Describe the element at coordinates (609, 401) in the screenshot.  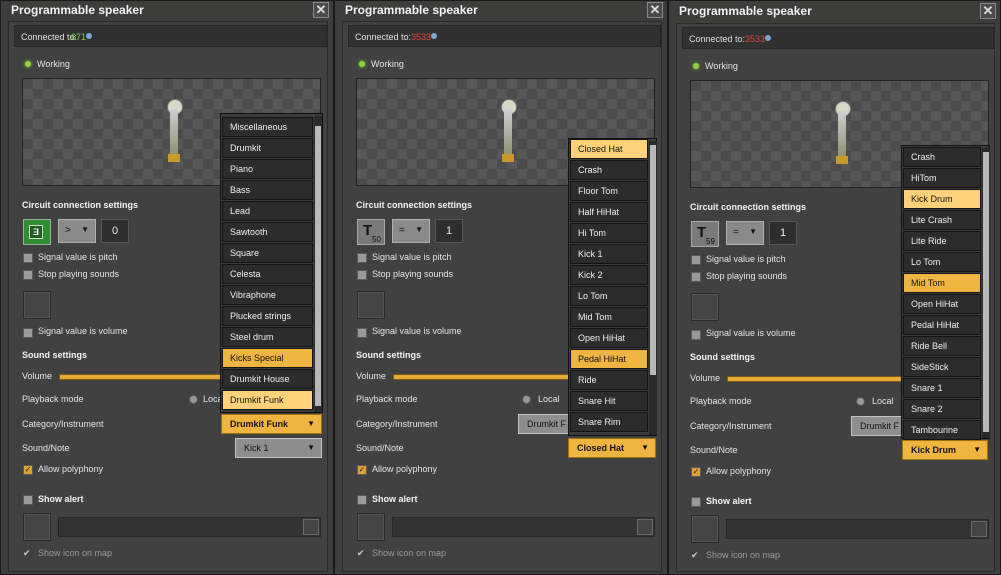
I see `dropdown-option: Snare Hit` at that location.